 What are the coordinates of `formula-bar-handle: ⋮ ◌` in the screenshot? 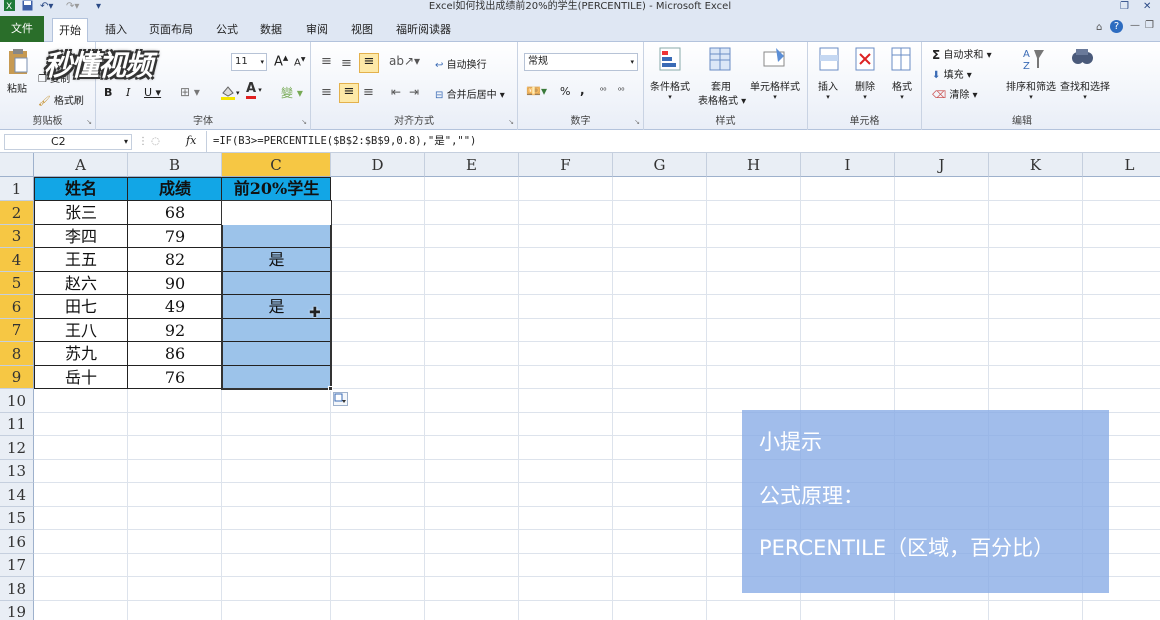 It's located at (163, 142).